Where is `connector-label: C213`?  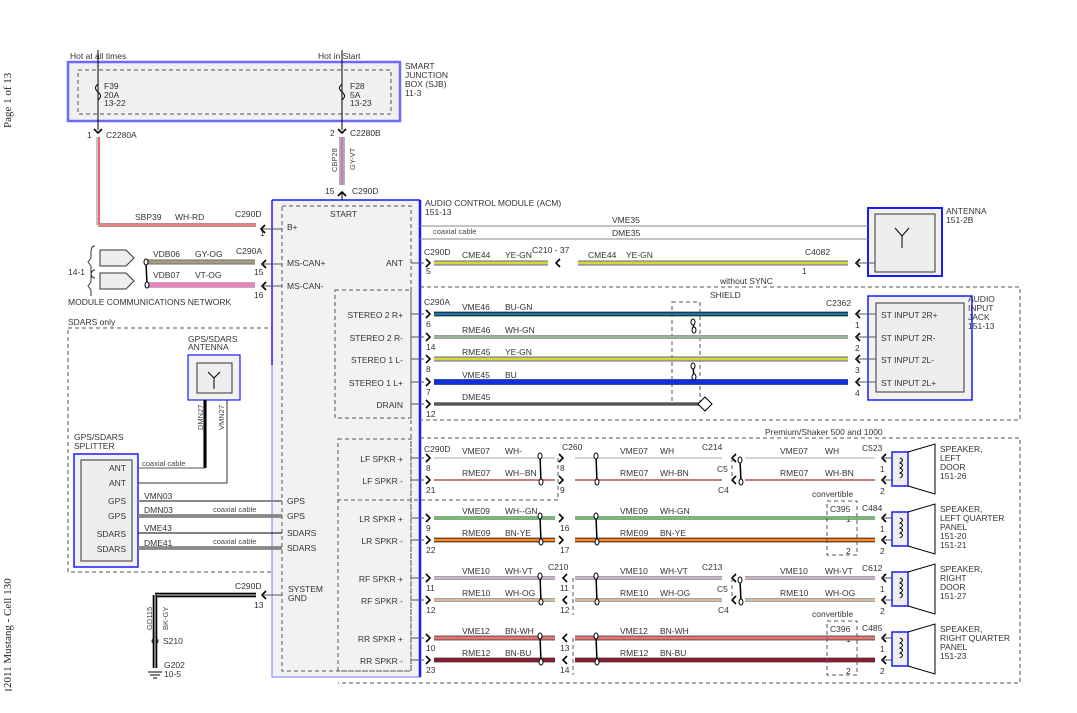
connector-label: C213 is located at coordinates (712, 567).